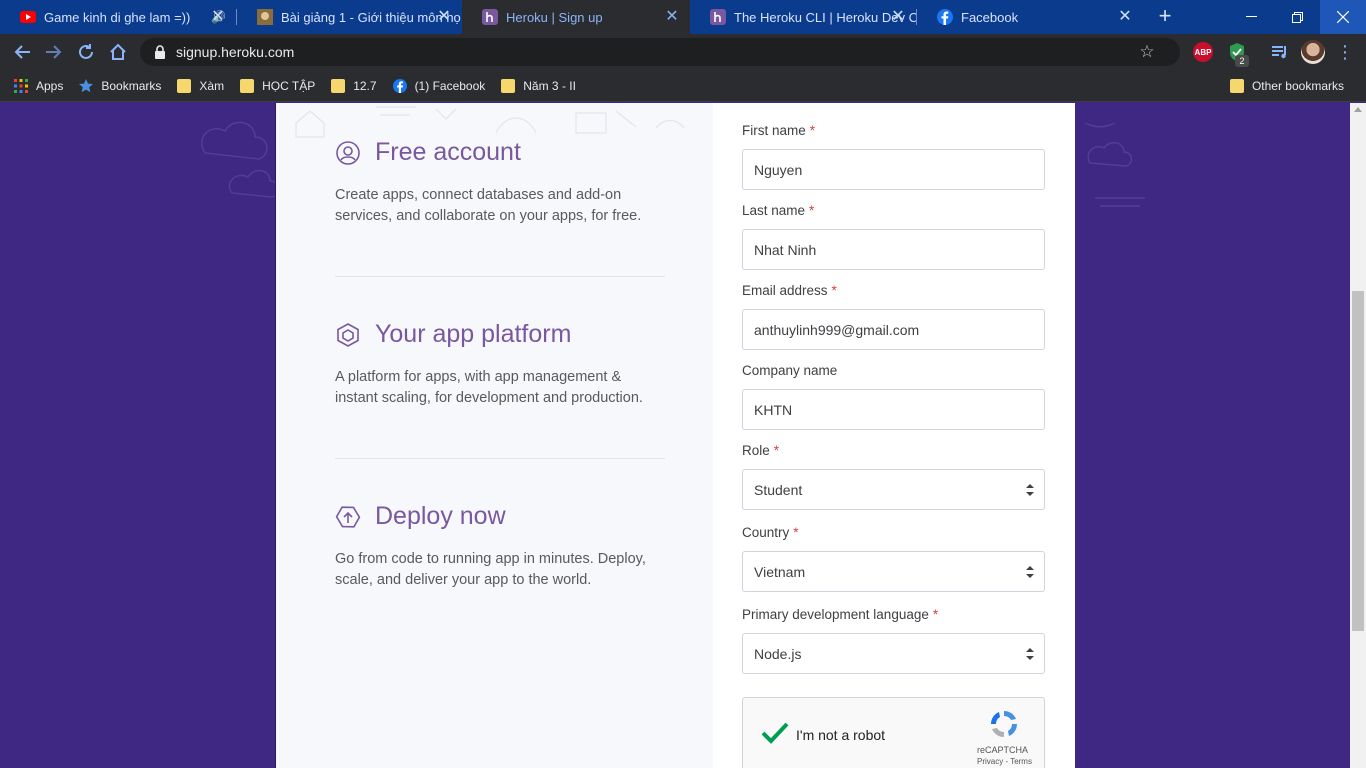 The image size is (1366, 768). What do you see at coordinates (365, 85) in the screenshot?
I see `bookmark-label: 12.7` at bounding box center [365, 85].